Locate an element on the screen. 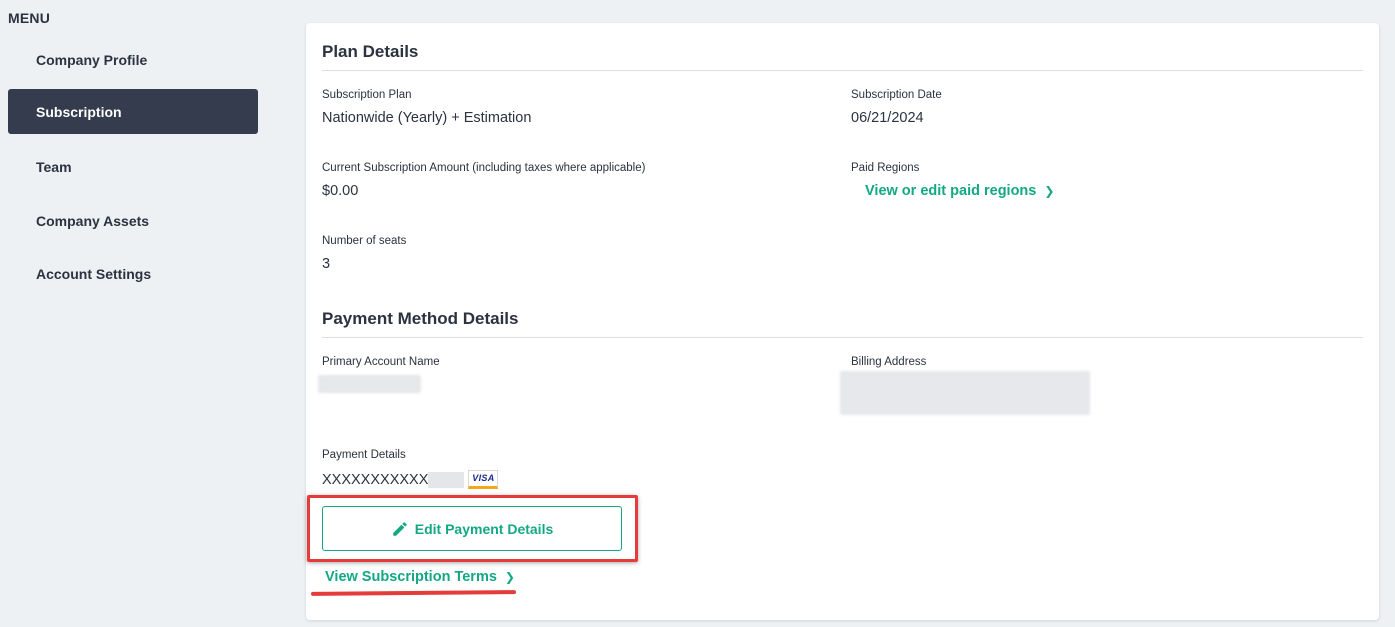  visa-card-icon: VISA is located at coordinates (483, 479).